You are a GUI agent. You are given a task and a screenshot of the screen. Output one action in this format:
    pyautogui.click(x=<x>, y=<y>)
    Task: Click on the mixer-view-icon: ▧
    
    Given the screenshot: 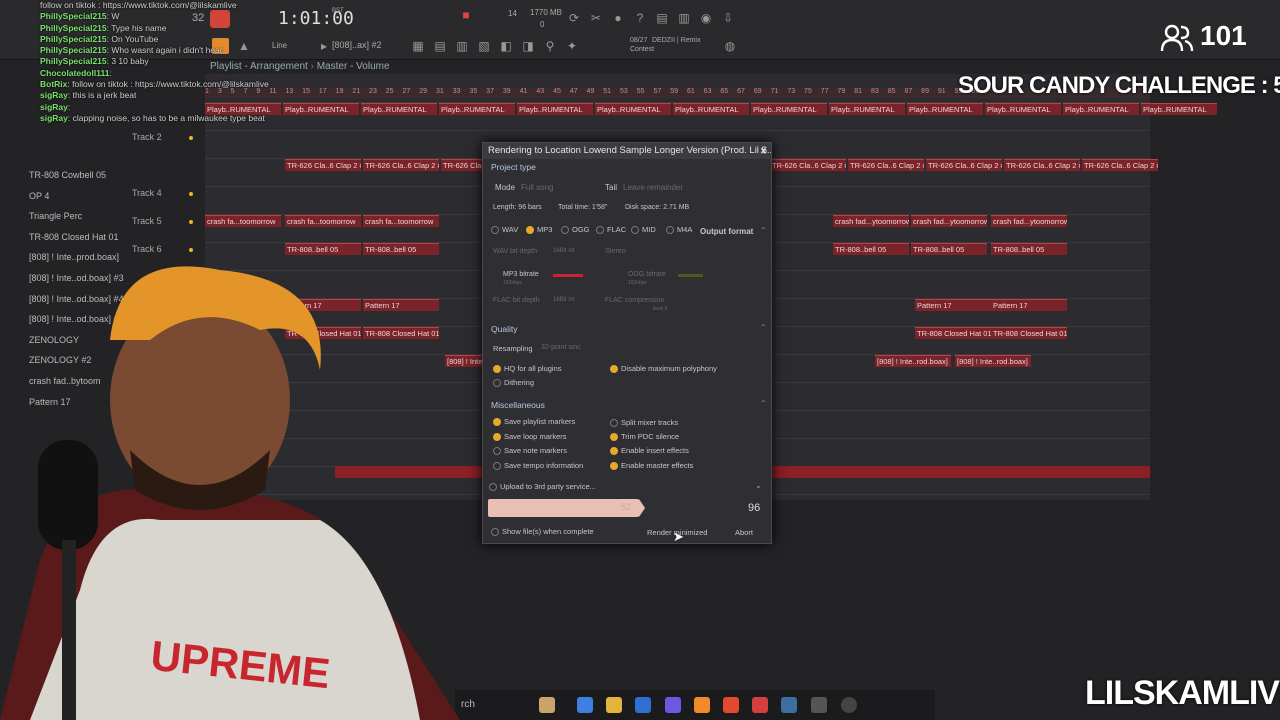 What is the action you would take?
    pyautogui.click(x=484, y=46)
    